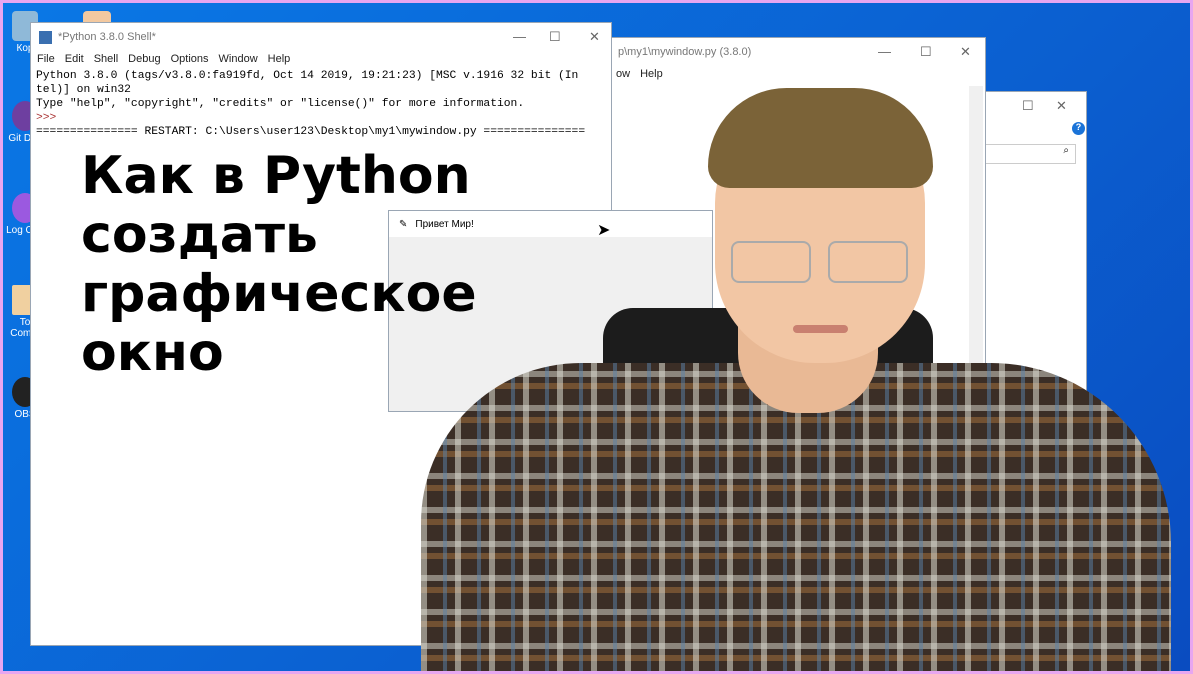 The height and width of the screenshot is (674, 1193). Describe the element at coordinates (1078, 128) in the screenshot. I see `help-icon: ?` at that location.